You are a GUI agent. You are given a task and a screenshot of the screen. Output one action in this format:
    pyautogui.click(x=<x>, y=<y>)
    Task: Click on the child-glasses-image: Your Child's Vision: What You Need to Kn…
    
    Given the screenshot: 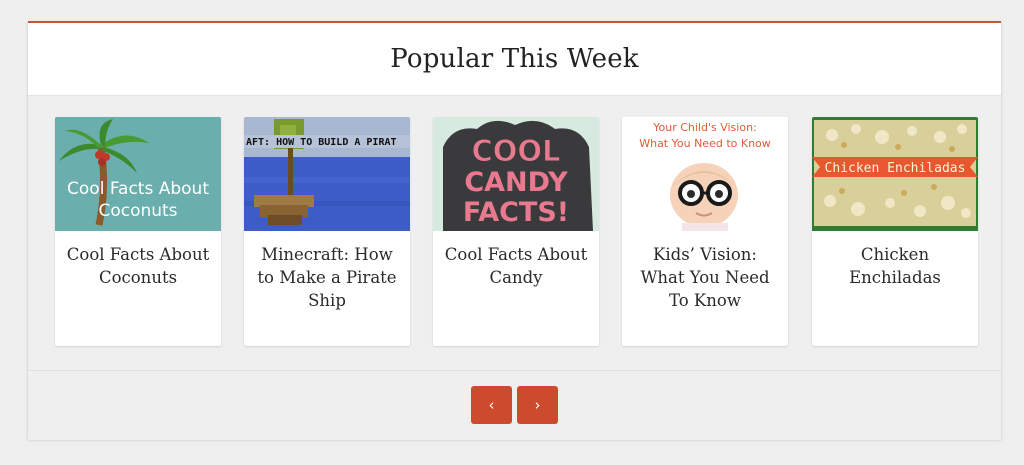 What is the action you would take?
    pyautogui.click(x=705, y=174)
    